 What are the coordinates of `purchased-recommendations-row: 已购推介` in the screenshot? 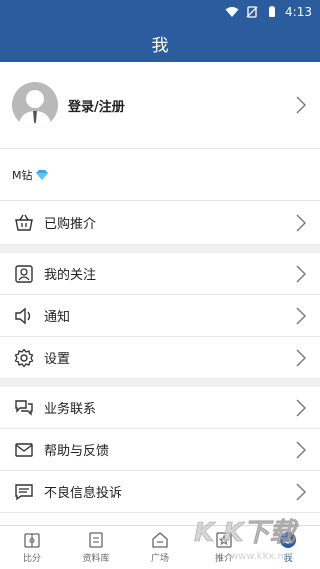 It's located at (160, 223).